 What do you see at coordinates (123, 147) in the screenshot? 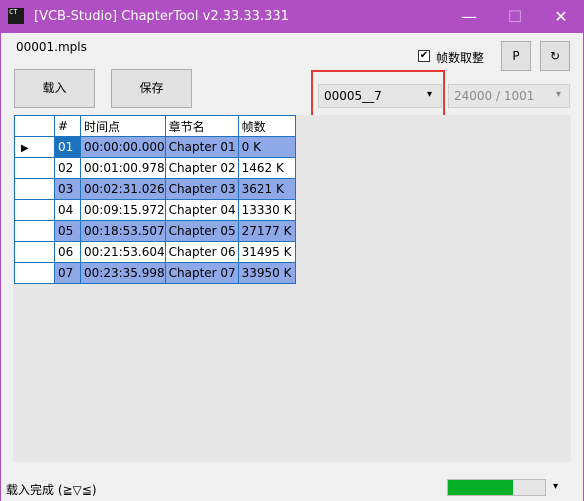
I see `table-cell-timestamp: 00:00:00.000` at bounding box center [123, 147].